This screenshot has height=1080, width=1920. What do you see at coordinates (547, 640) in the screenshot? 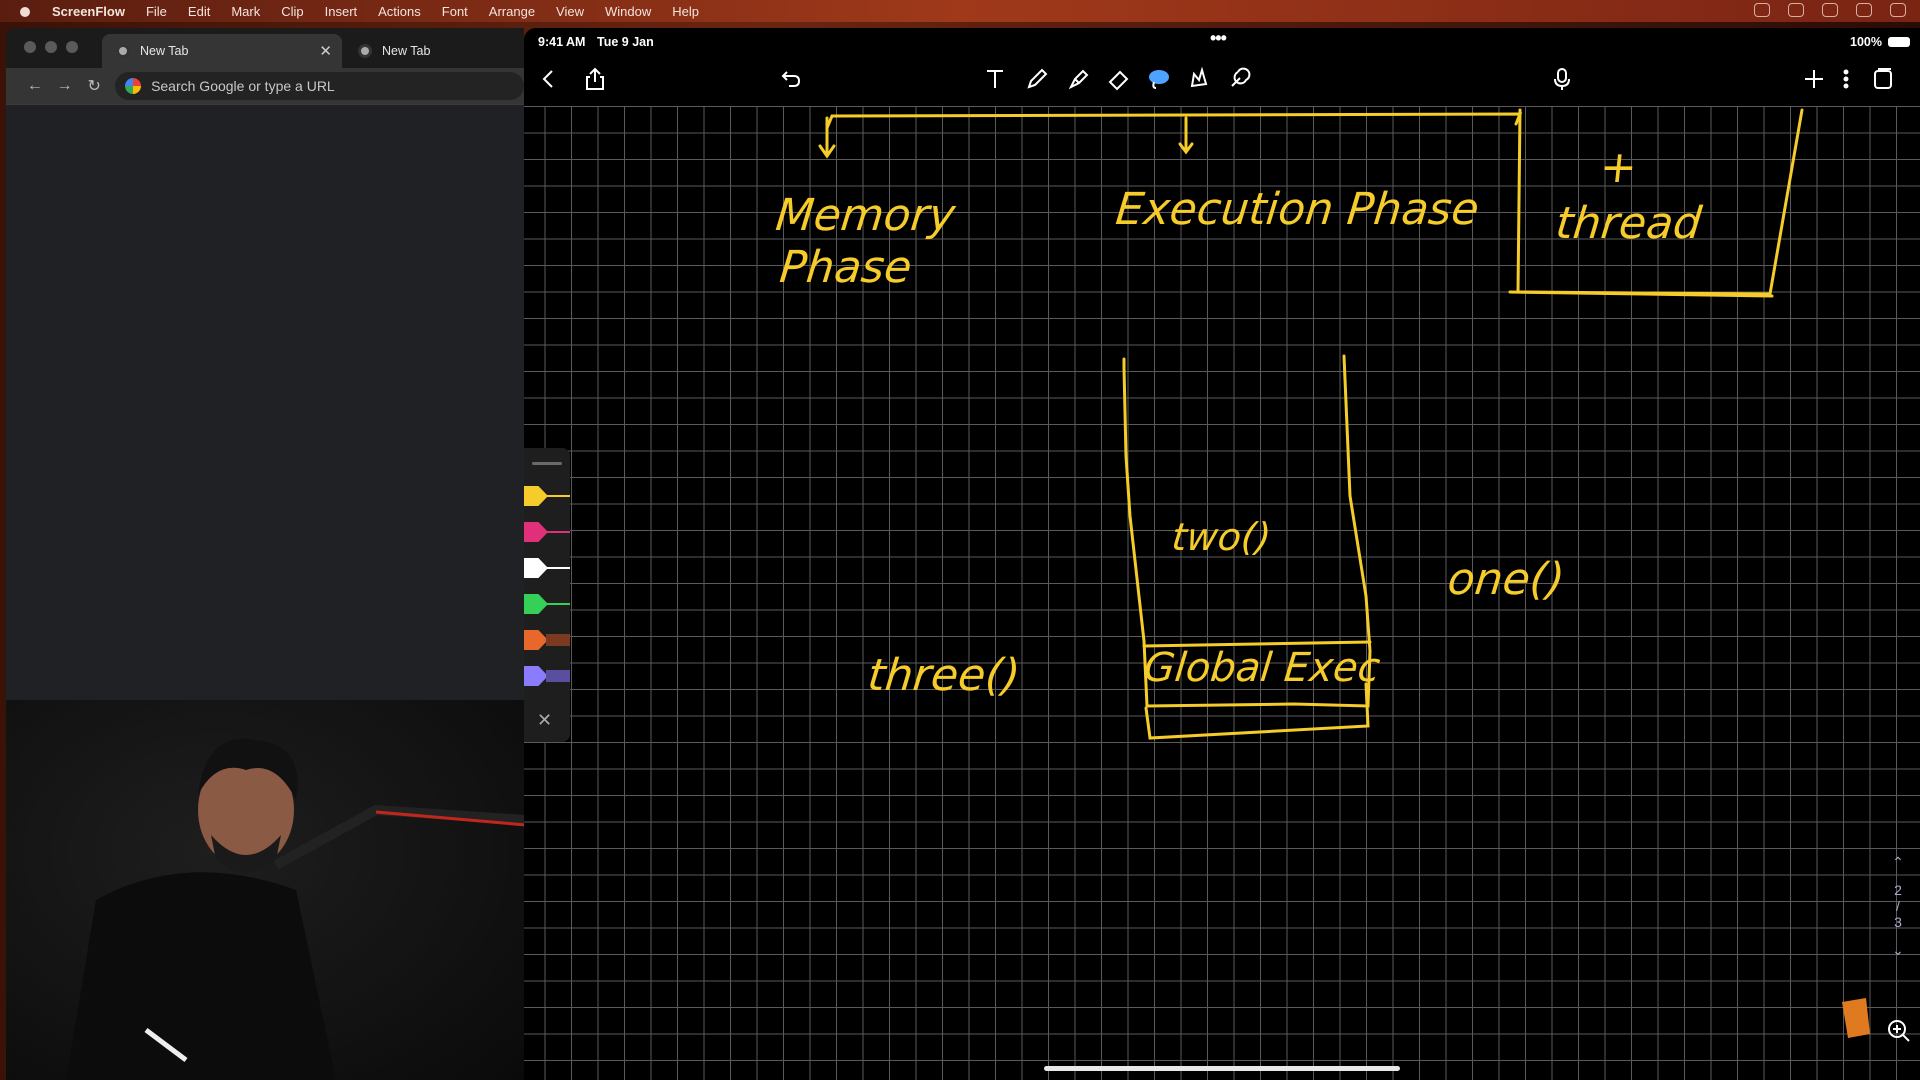
I see `orange-highlighter` at bounding box center [547, 640].